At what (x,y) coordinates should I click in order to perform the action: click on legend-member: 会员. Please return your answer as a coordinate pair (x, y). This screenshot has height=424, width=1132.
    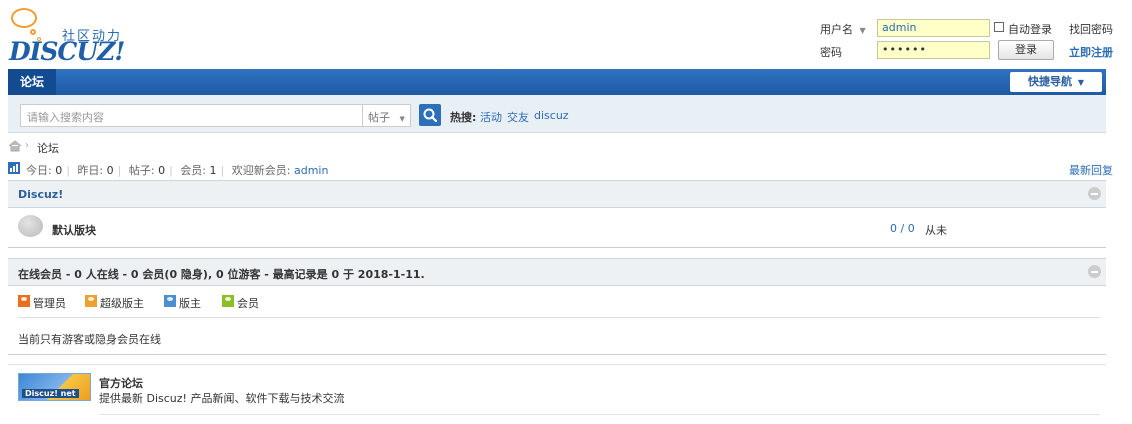
    Looking at the image, I should click on (248, 303).